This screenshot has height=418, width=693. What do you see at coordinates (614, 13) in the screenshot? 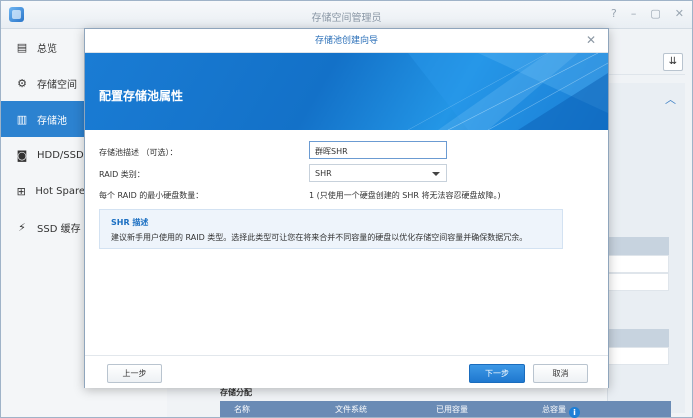
I see `help-icon: ?` at bounding box center [614, 13].